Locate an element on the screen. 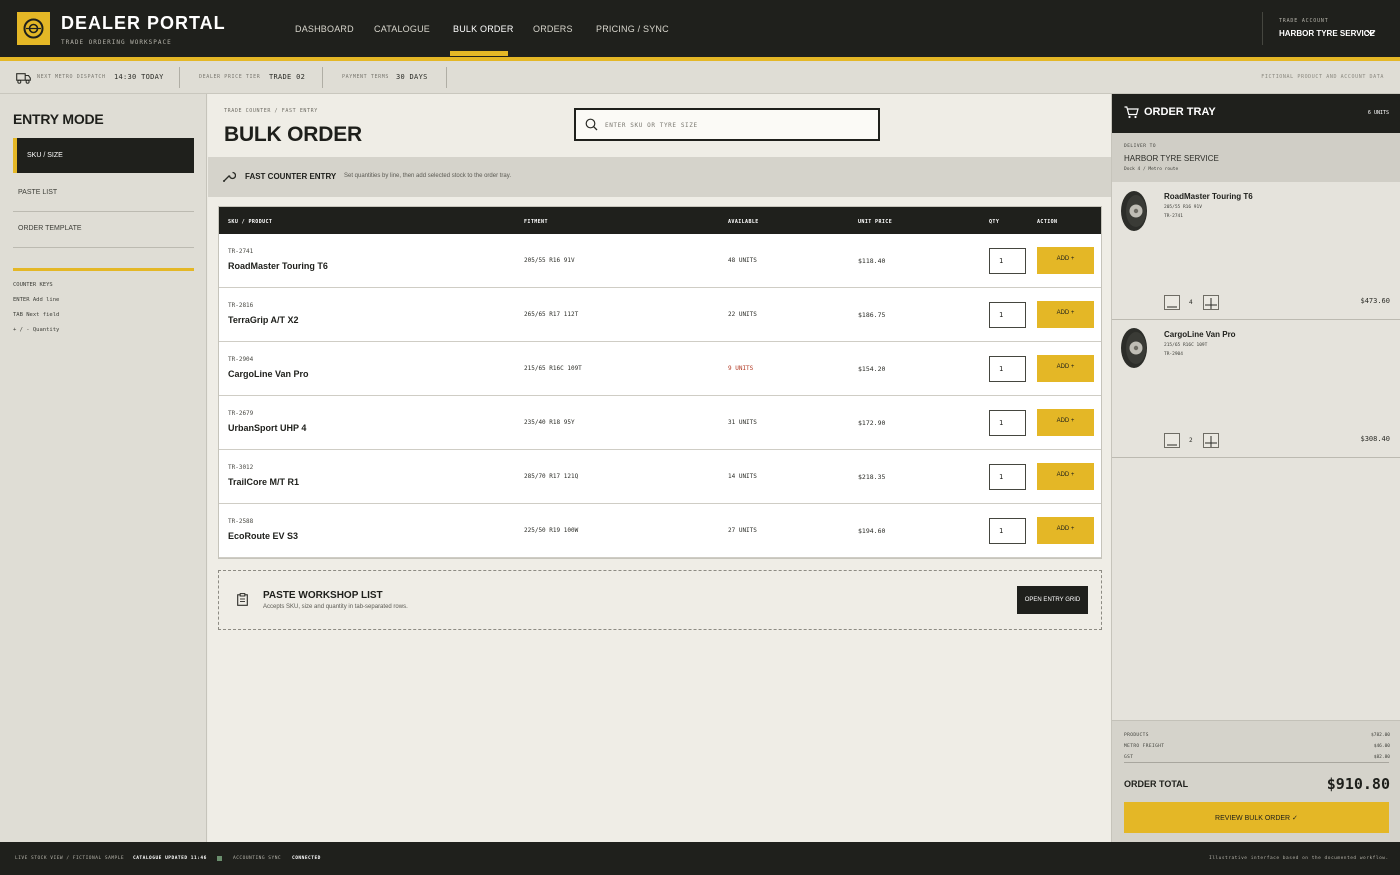 Image resolution: width=1400 pixels, height=875 pixels. tray-header: ORDER TRAY 6 UNITS is located at coordinates (1256, 113).